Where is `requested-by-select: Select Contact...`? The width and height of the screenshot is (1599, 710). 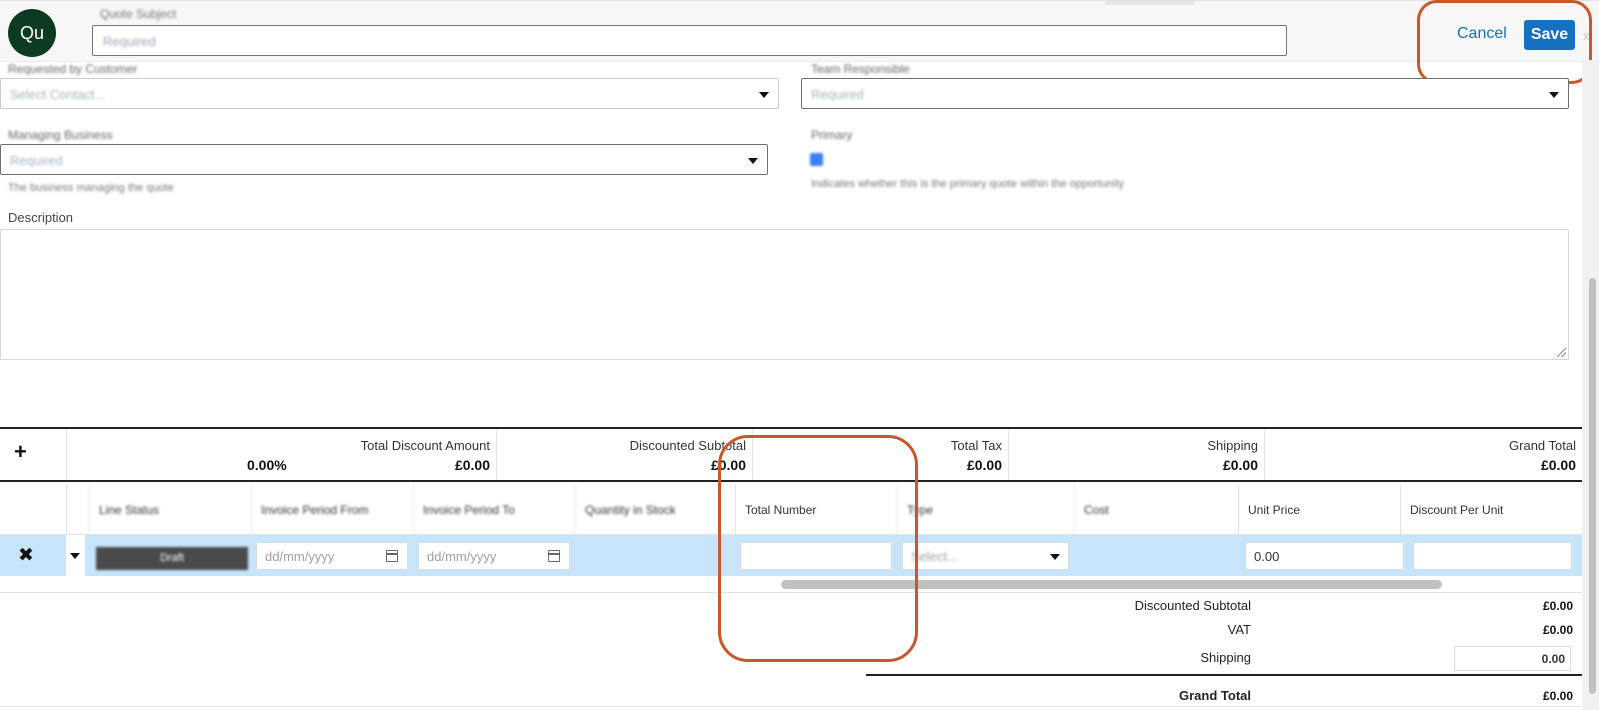 requested-by-select: Select Contact... is located at coordinates (389, 93).